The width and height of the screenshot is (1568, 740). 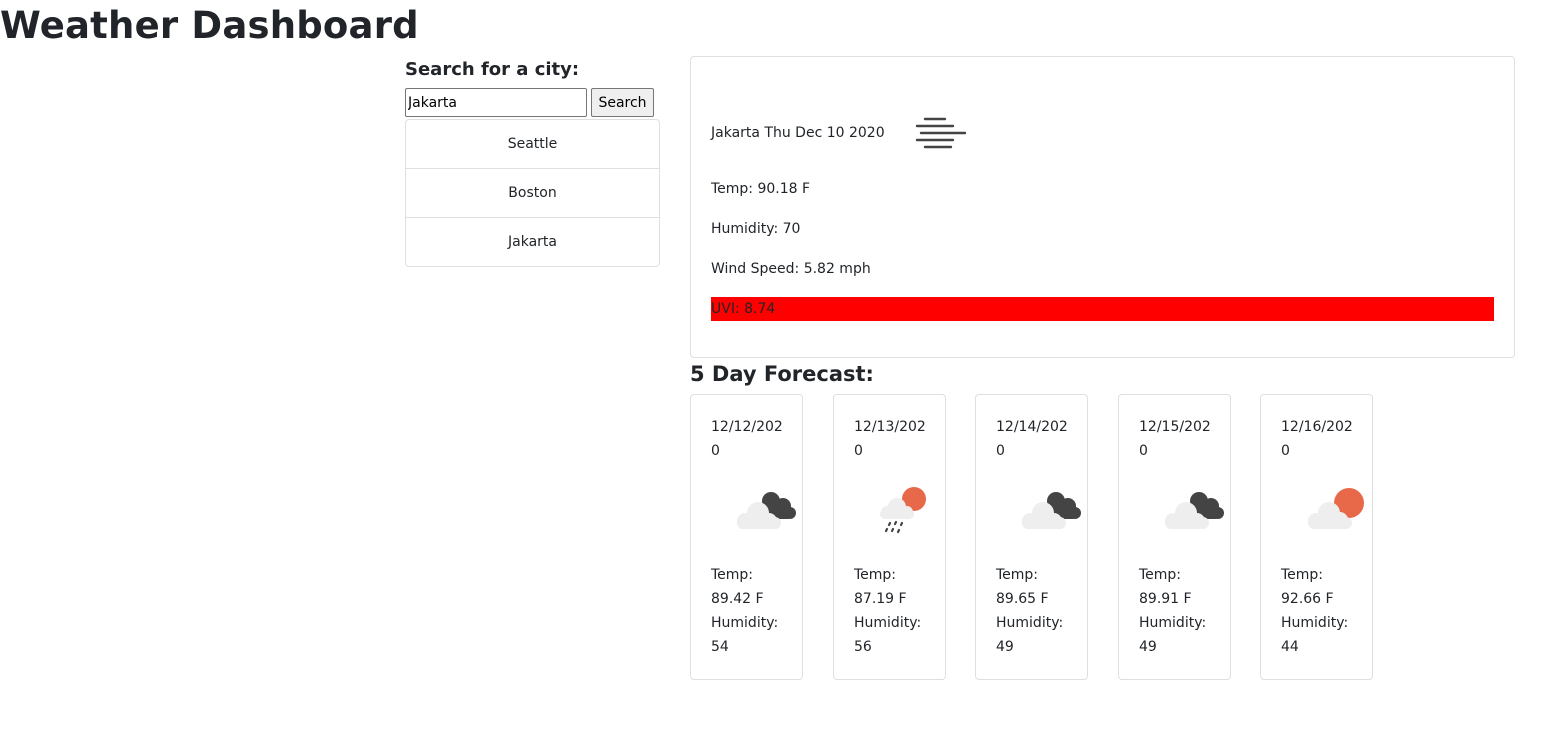 What do you see at coordinates (1022, 599) in the screenshot?
I see `forecast-temp: 89.65 F` at bounding box center [1022, 599].